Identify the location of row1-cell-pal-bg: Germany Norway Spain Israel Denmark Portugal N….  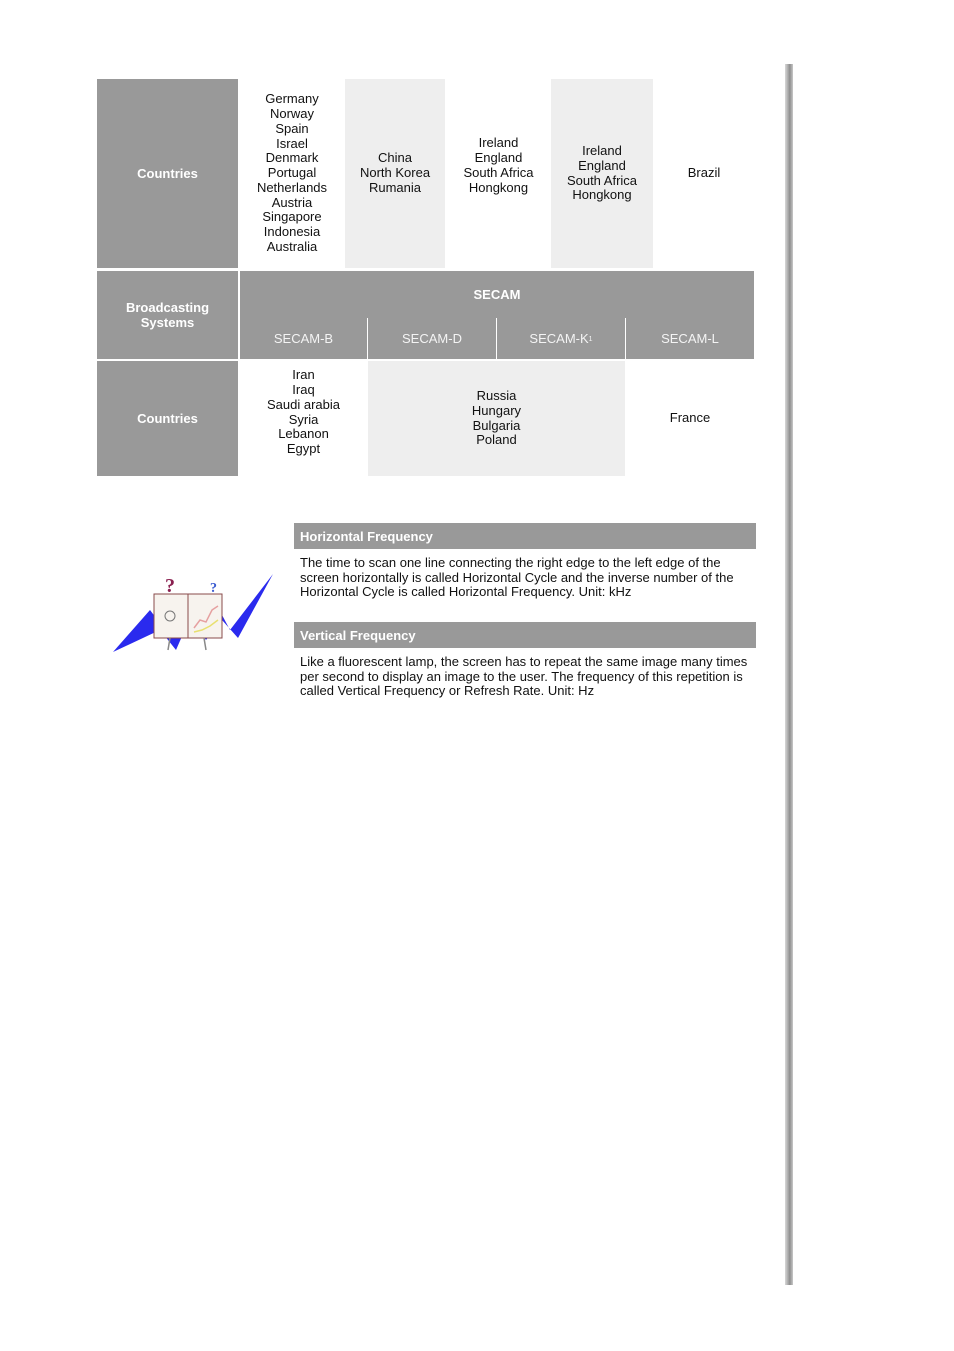
(292, 173).